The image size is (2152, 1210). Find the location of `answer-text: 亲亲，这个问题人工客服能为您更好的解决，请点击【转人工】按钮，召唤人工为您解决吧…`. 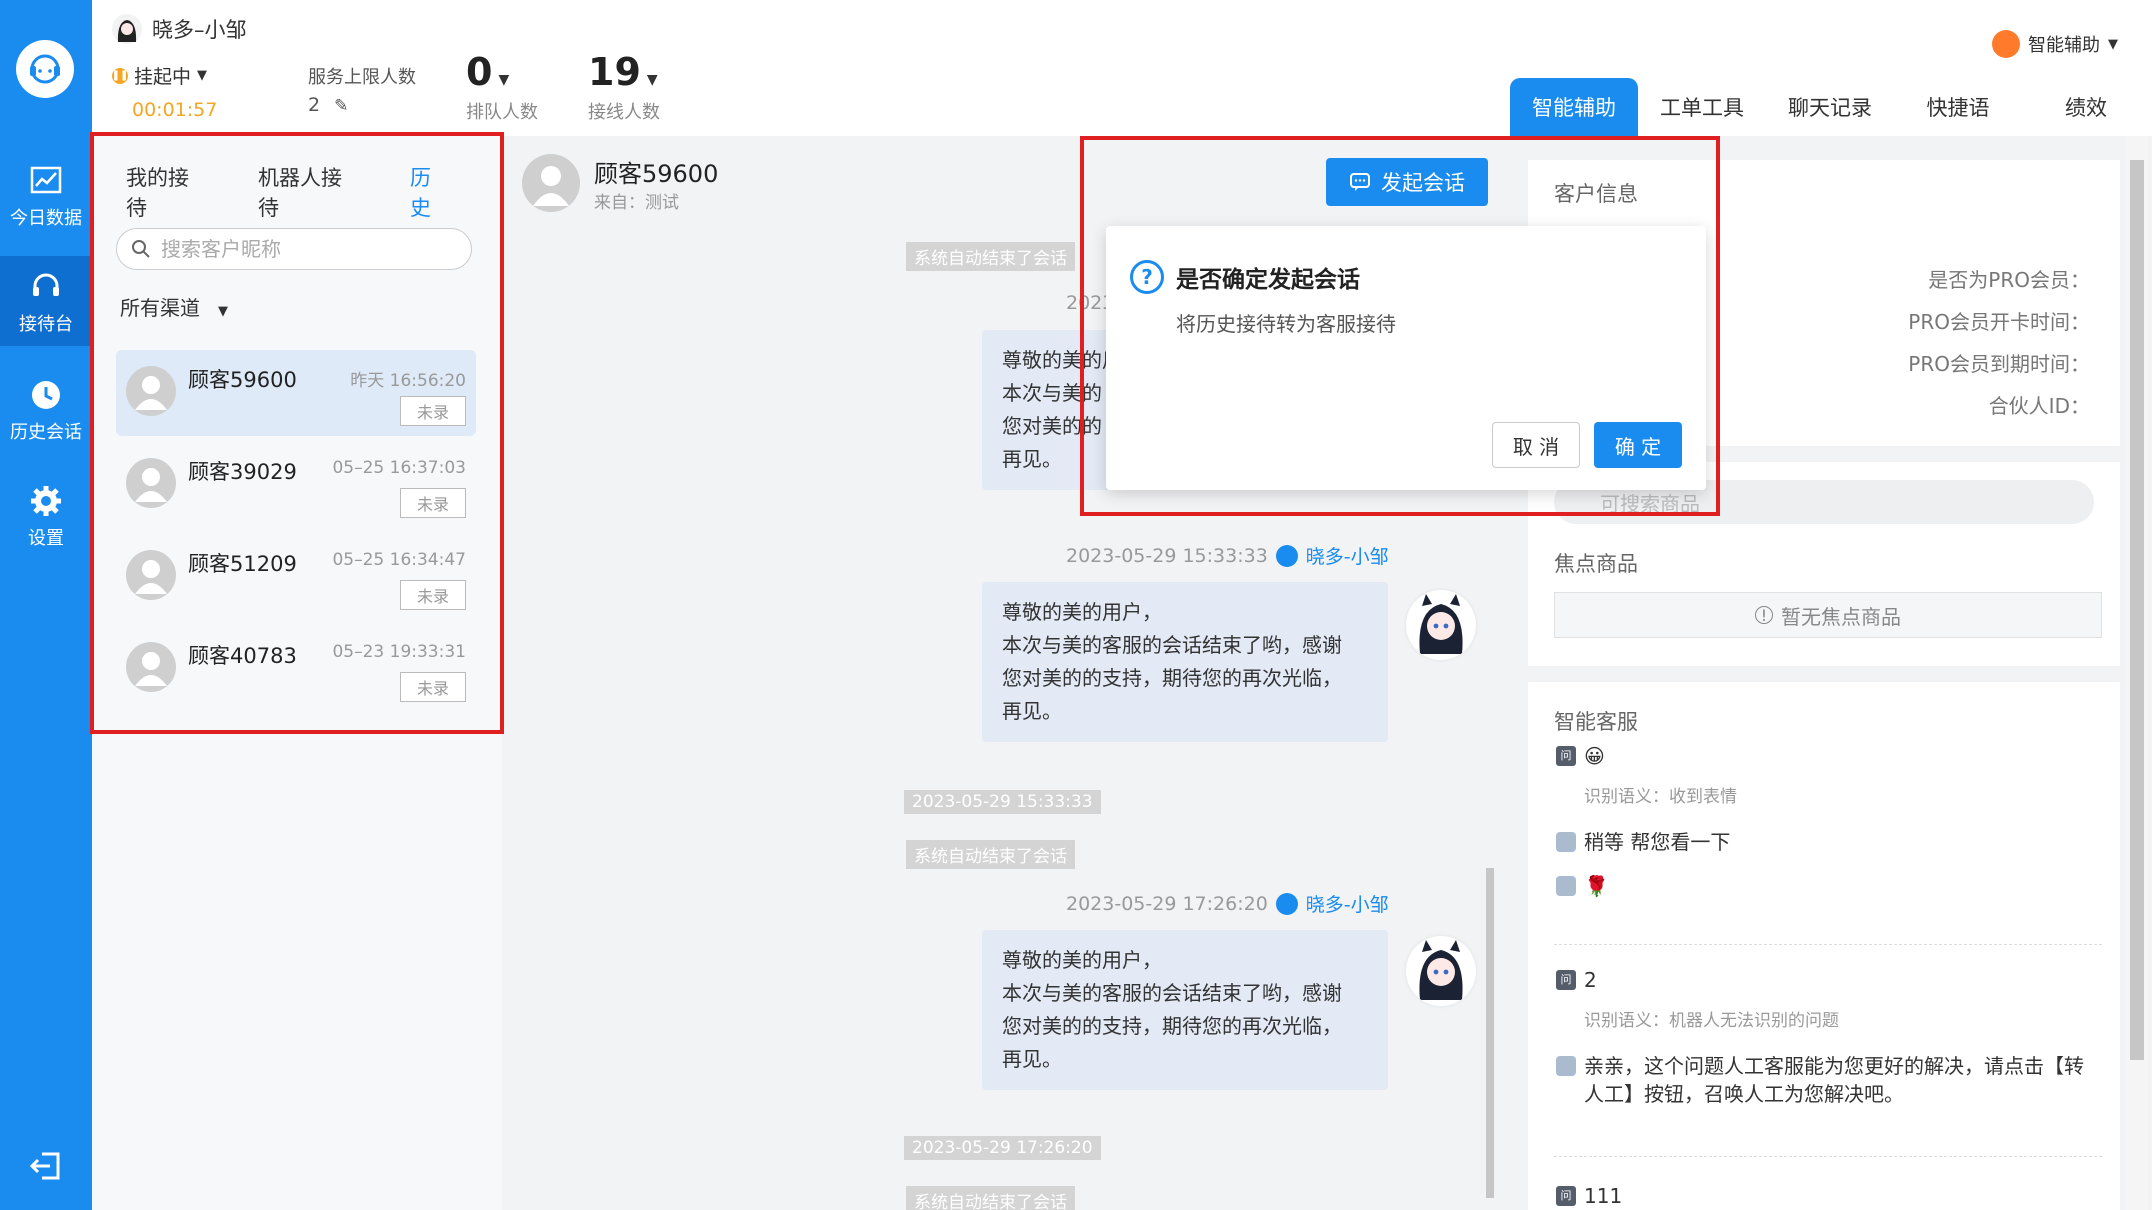

answer-text: 亲亲，这个问题人工客服能为您更好的解决，请点击【转人工】按钮，召唤人工为您解决吧… is located at coordinates (1834, 1080).